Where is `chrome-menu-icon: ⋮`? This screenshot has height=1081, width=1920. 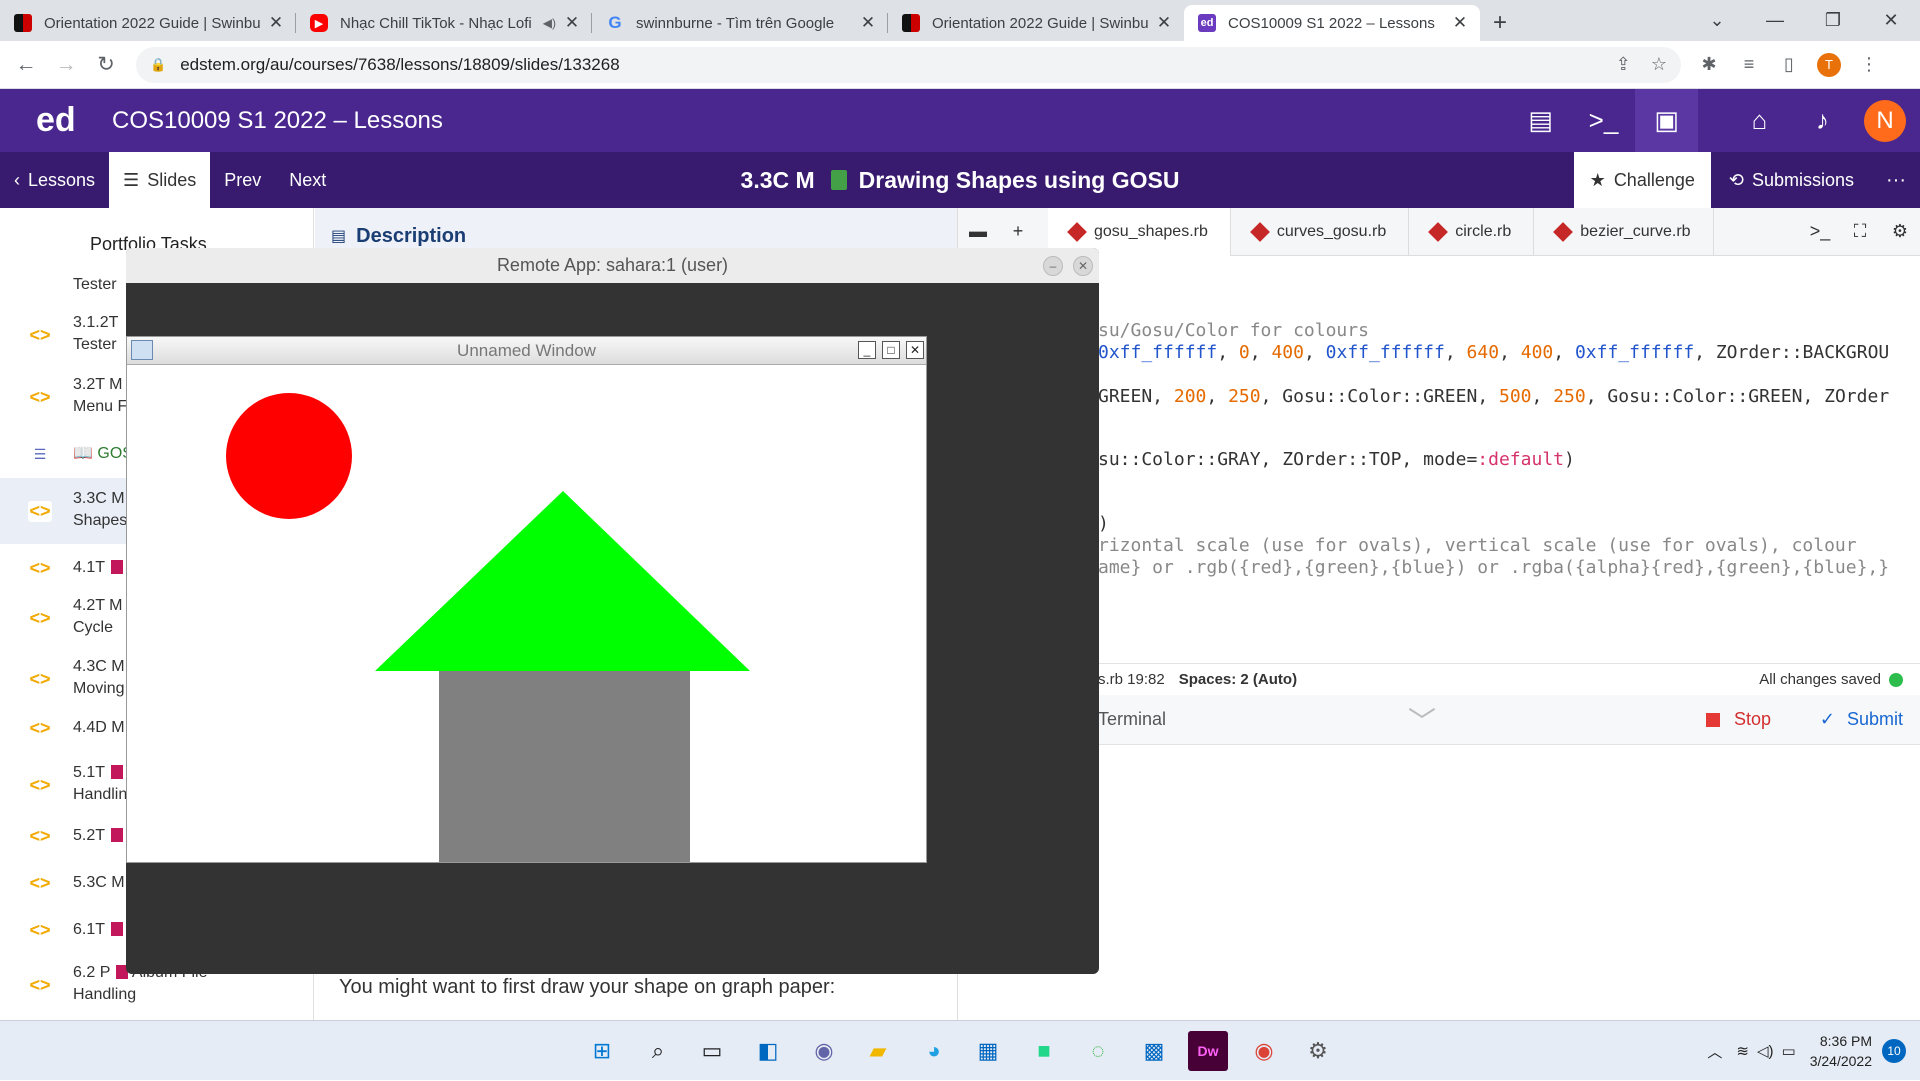
chrome-menu-icon: ⋮ is located at coordinates (1869, 64).